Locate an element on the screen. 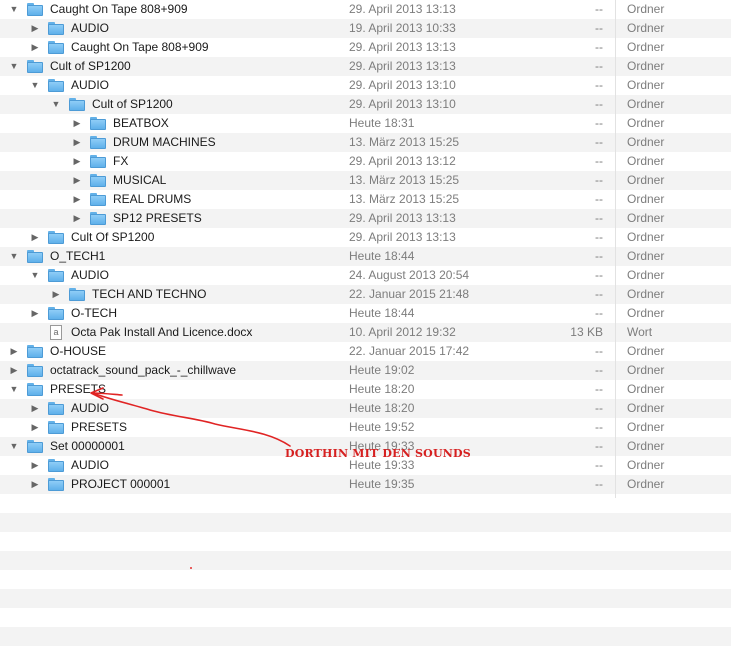 This screenshot has width=731, height=646. file-row: ▶ AUDIO 19. April 2013 10:33 -- Ordner is located at coordinates (365, 28).